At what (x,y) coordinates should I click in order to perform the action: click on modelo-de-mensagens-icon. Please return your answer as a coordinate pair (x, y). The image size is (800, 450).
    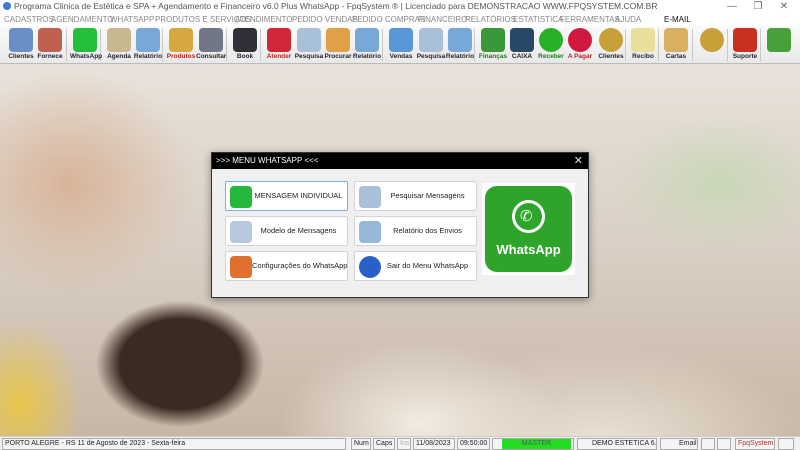
    Looking at the image, I should click on (241, 232).